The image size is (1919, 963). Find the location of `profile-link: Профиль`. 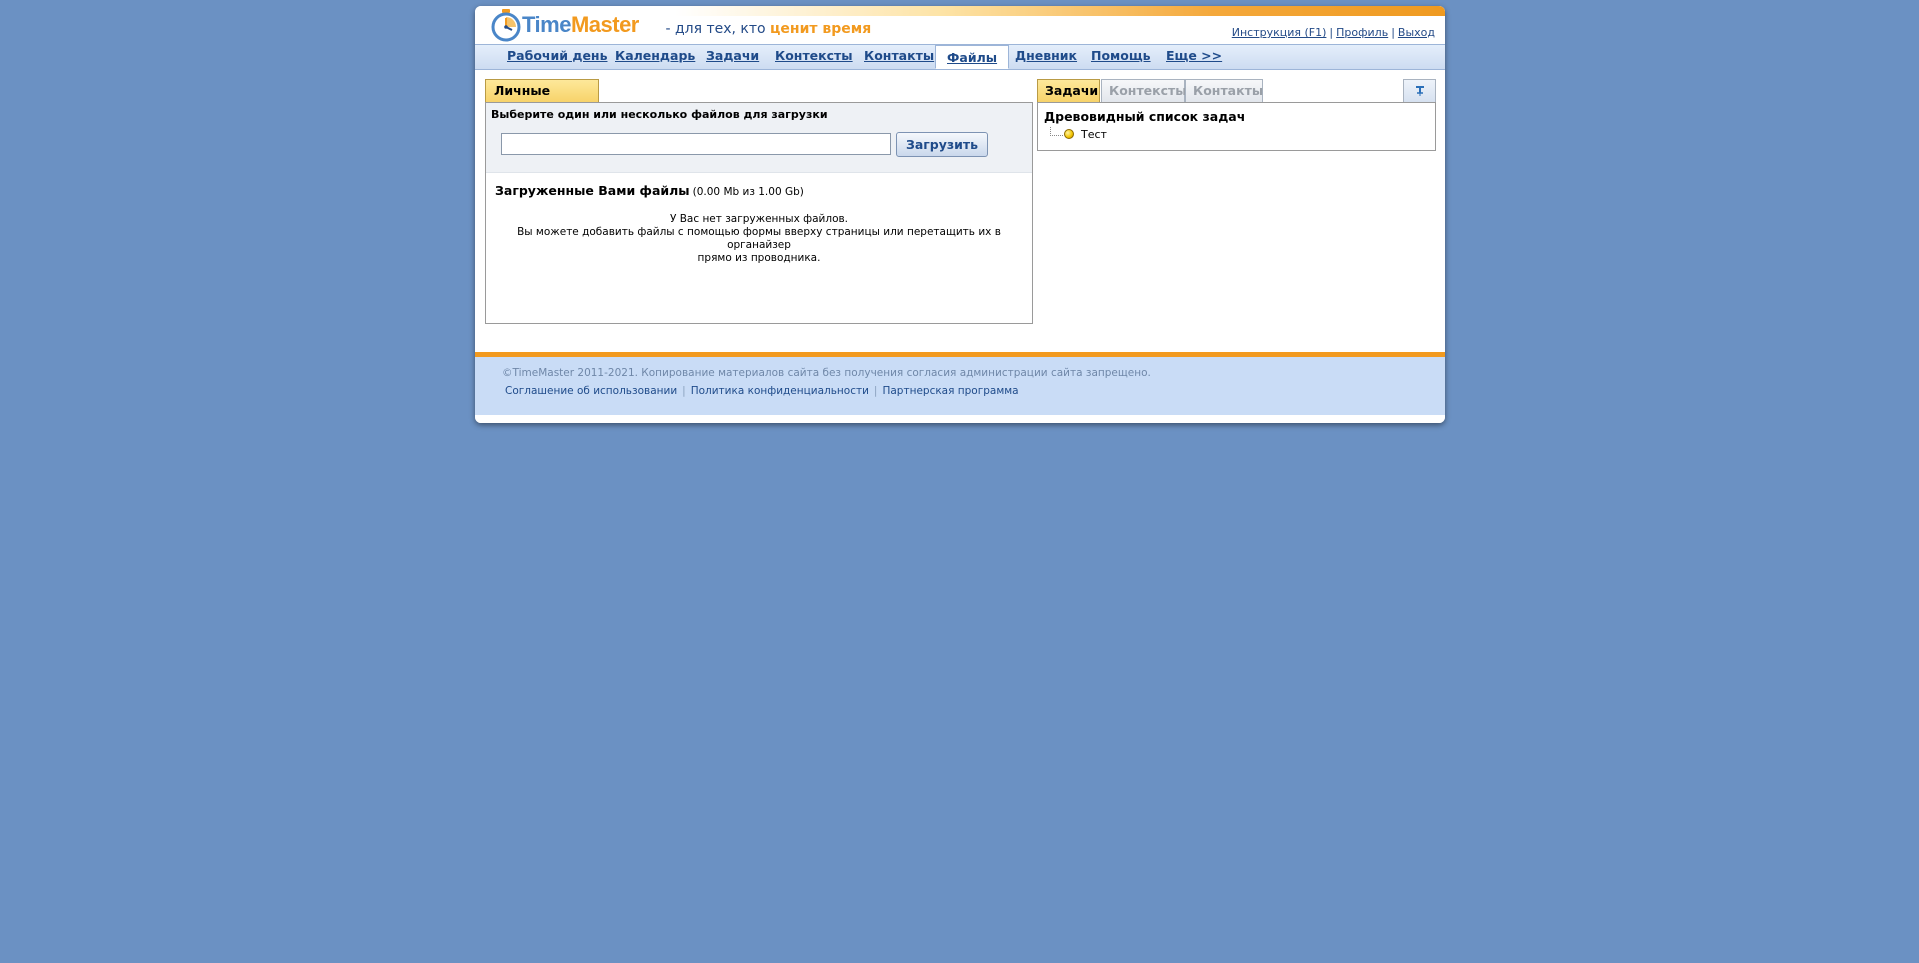

profile-link: Профиль is located at coordinates (1362, 32).